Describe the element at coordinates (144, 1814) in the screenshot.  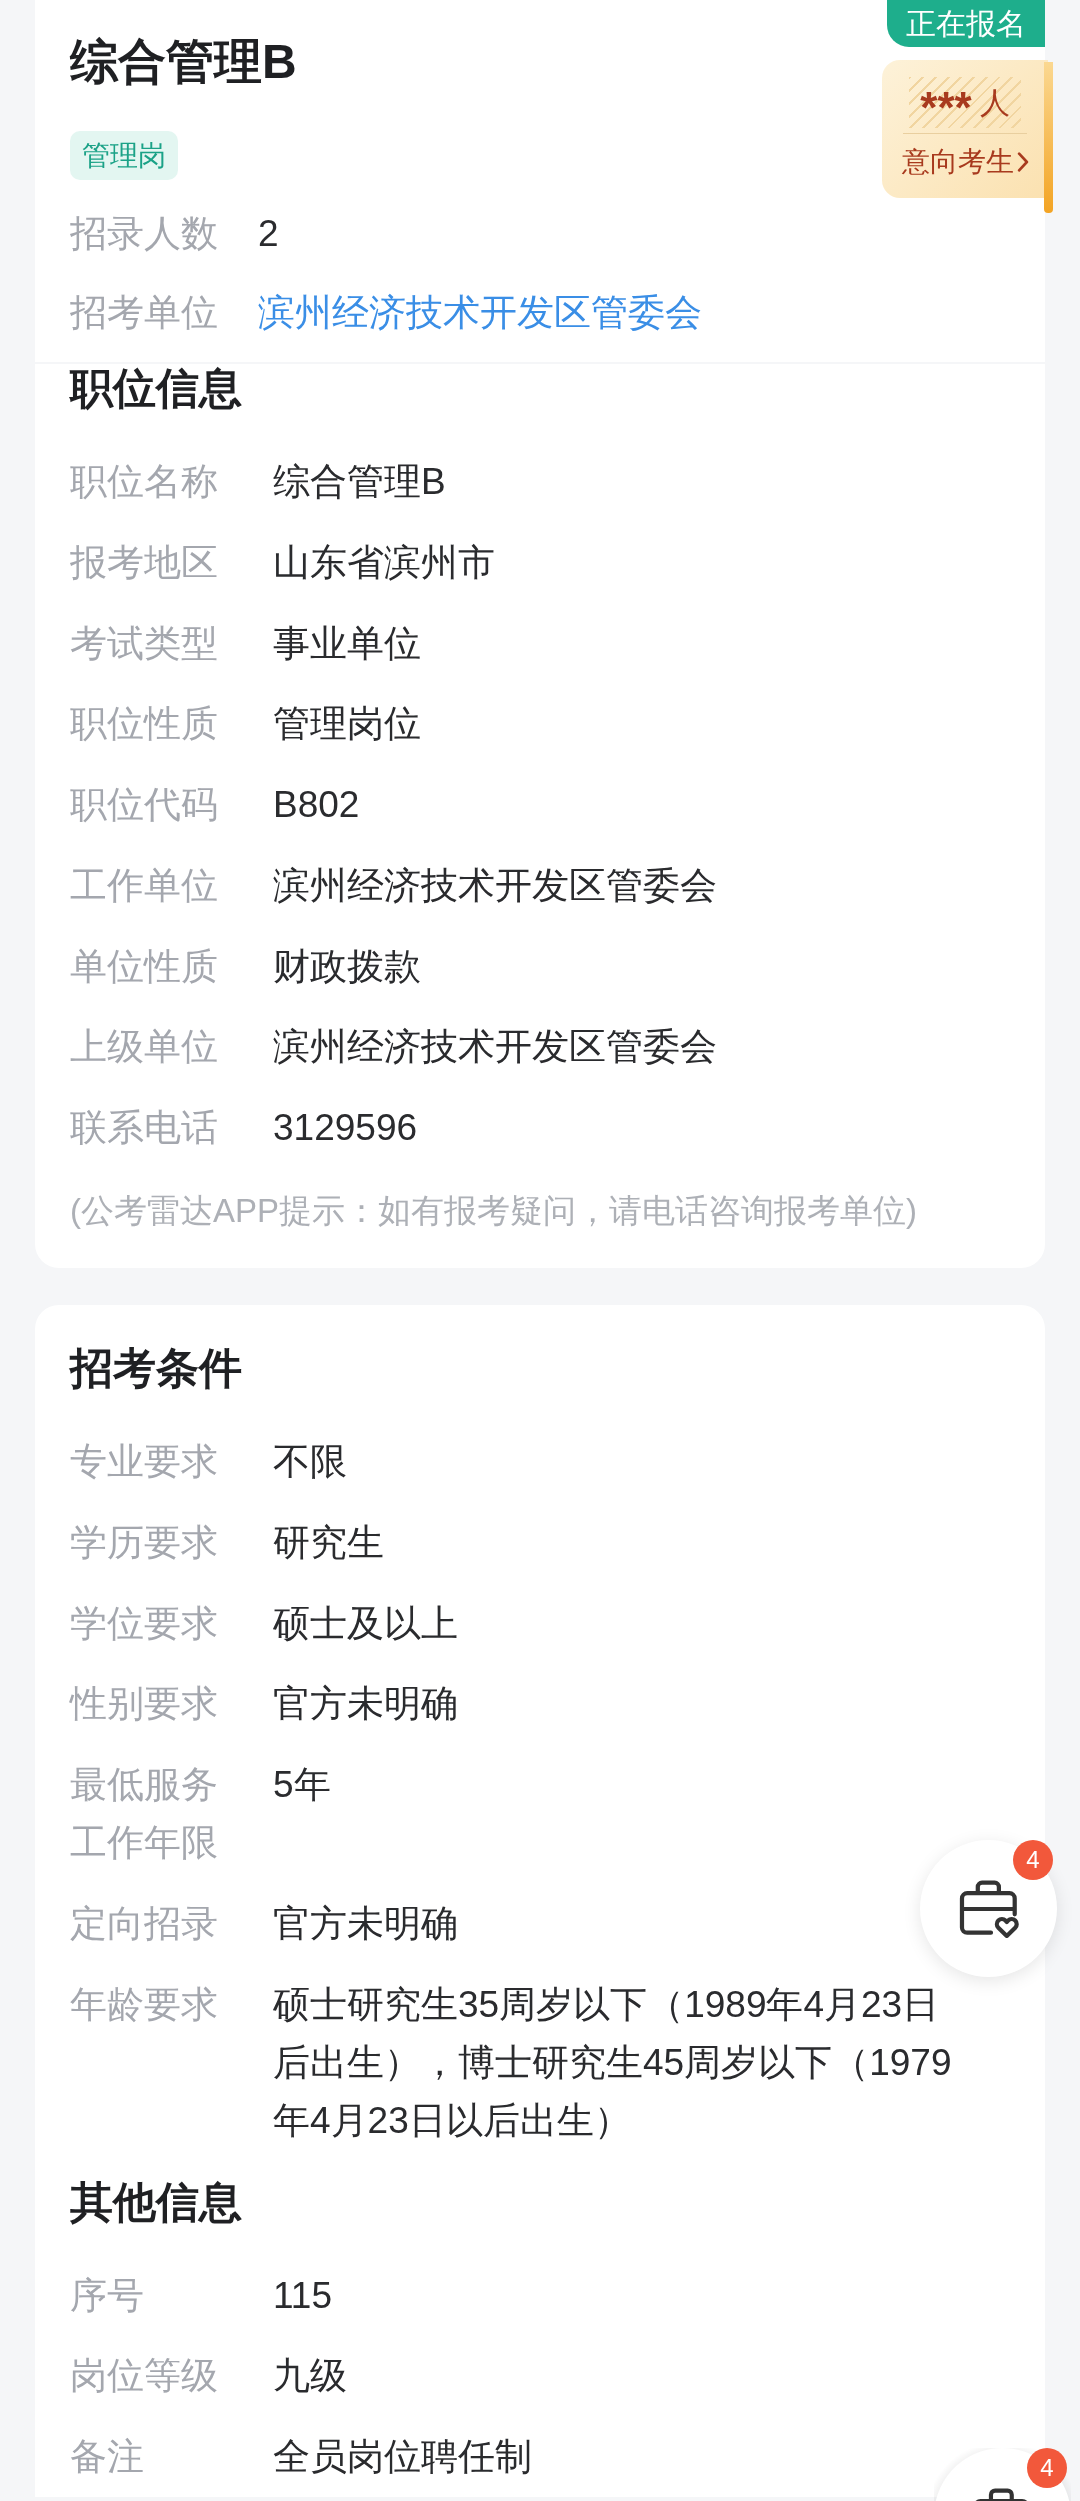
I see `field-label: 最低服务工作年限` at that location.